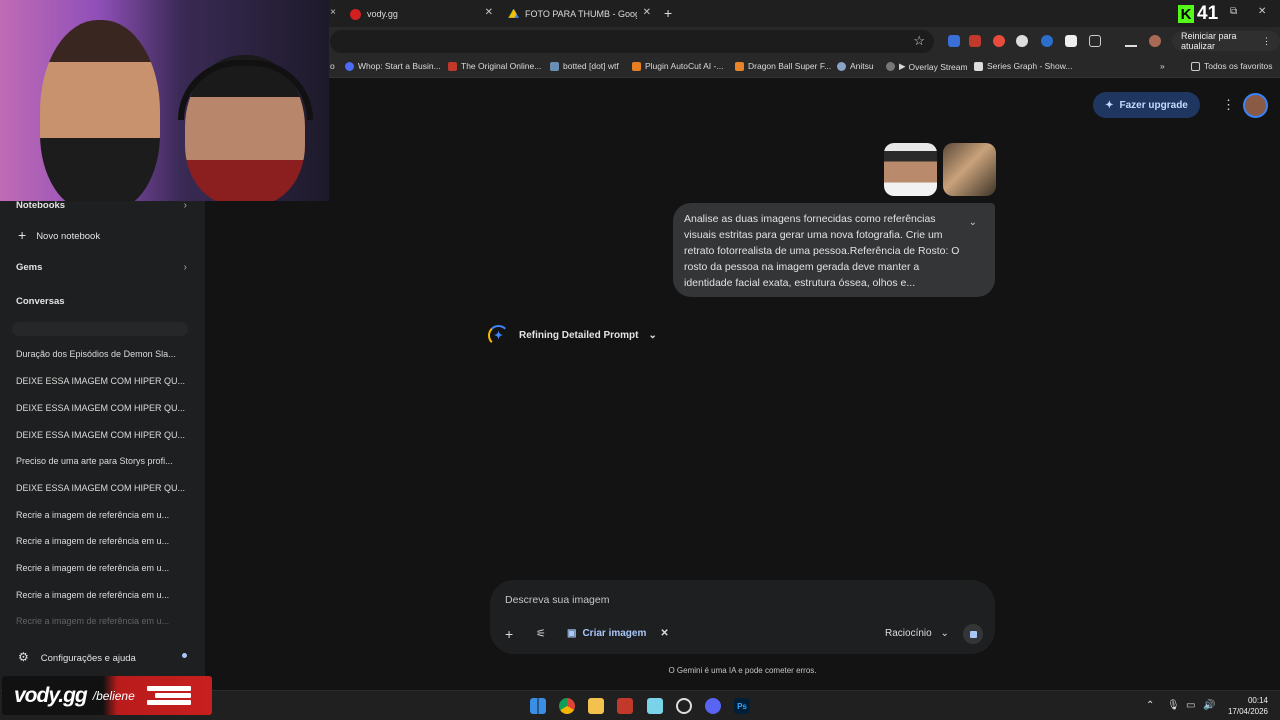  Describe the element at coordinates (332, 66) in the screenshot. I see `bookmark-partial: o` at that location.